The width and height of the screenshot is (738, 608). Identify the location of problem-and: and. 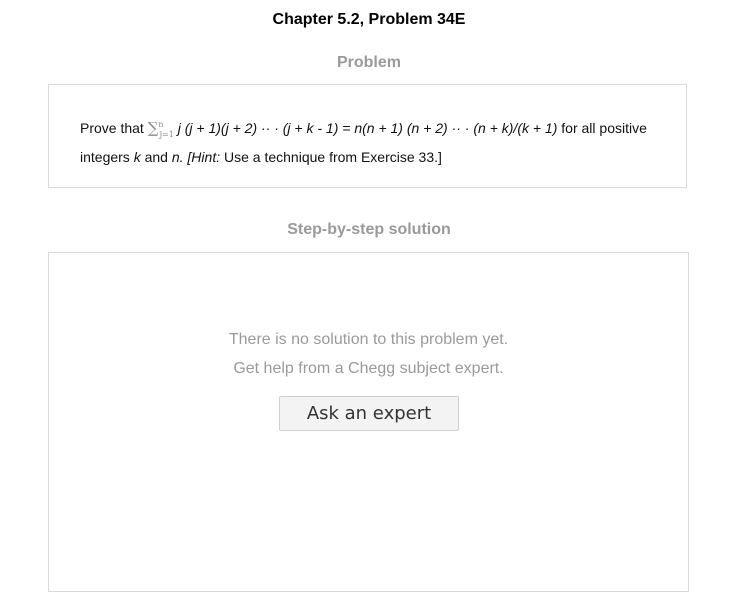
(156, 157).